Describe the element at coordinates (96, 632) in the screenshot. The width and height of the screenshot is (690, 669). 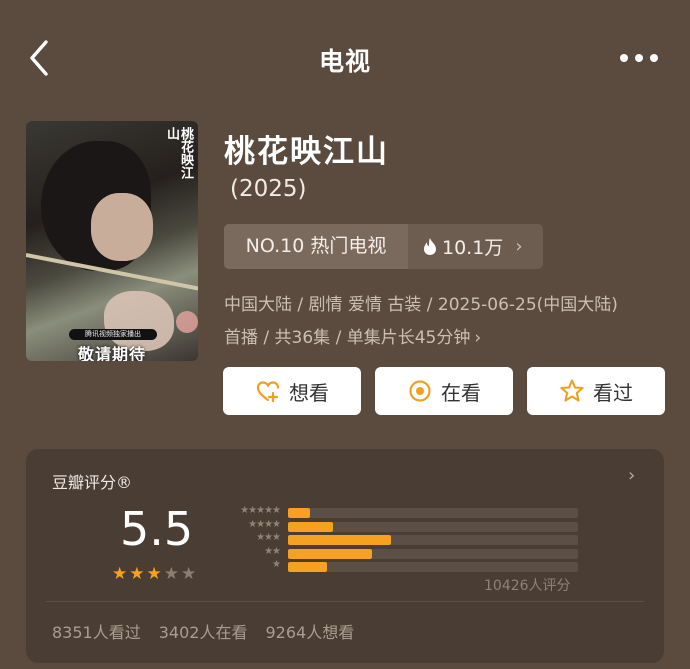
I see `watched-count: 8351人看过` at that location.